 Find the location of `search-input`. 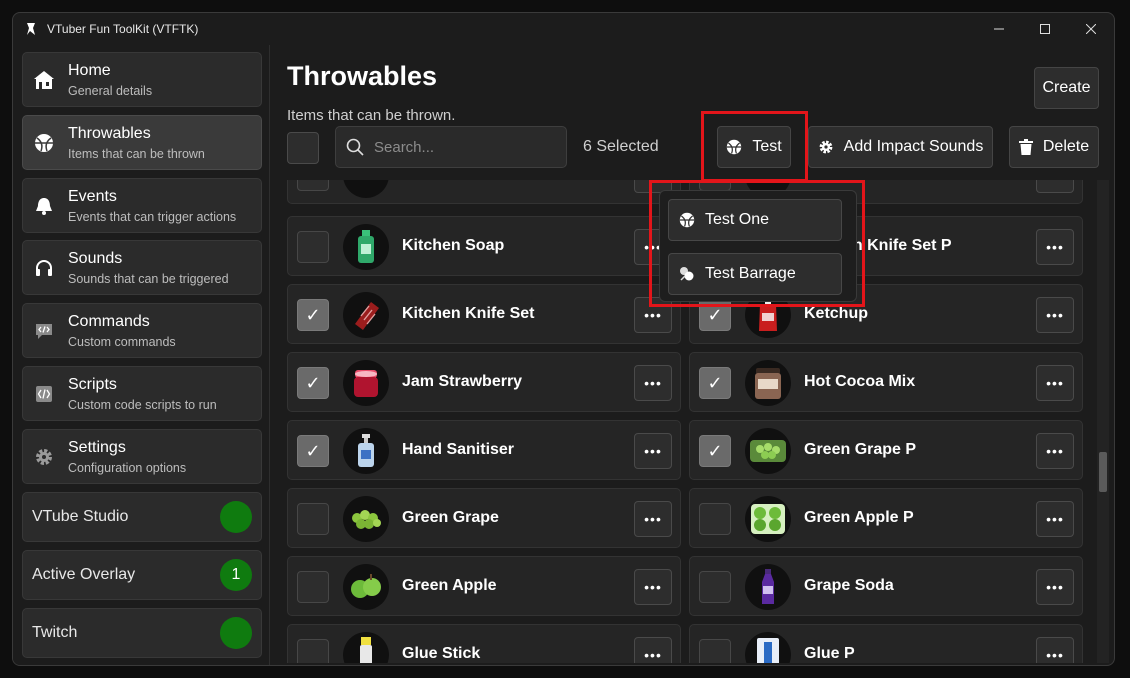

search-input is located at coordinates (464, 147).